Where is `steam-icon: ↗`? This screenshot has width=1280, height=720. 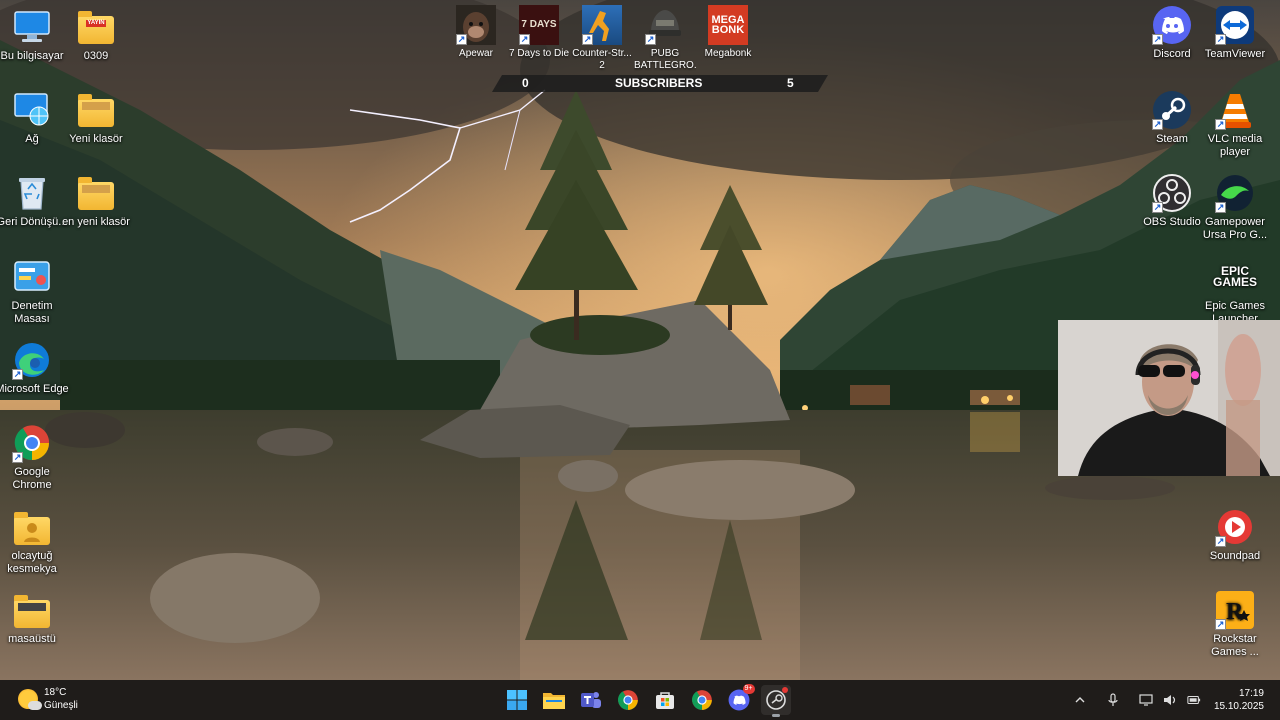
steam-icon: ↗ is located at coordinates (1172, 110).